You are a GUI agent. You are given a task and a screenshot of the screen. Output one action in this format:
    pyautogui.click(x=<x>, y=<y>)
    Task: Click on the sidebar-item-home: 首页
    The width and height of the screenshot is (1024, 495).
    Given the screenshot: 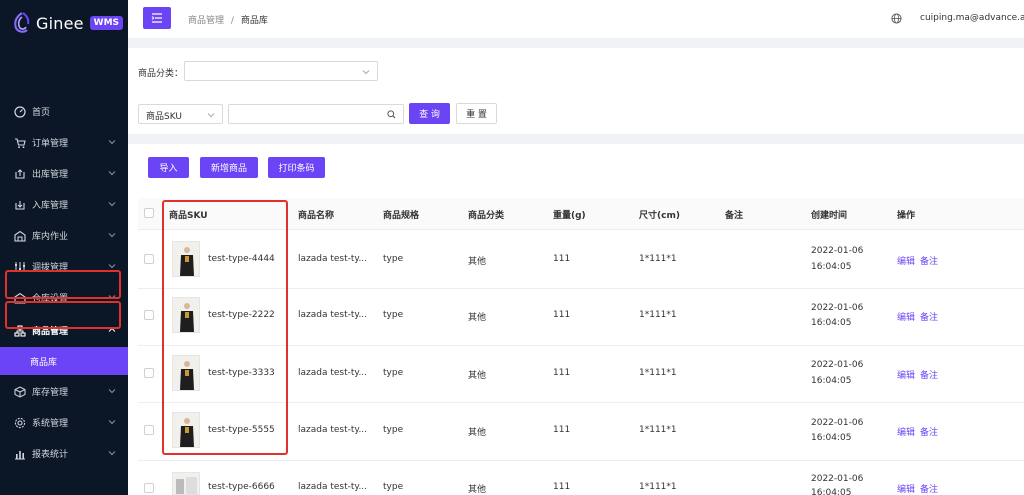 What is the action you would take?
    pyautogui.click(x=64, y=111)
    